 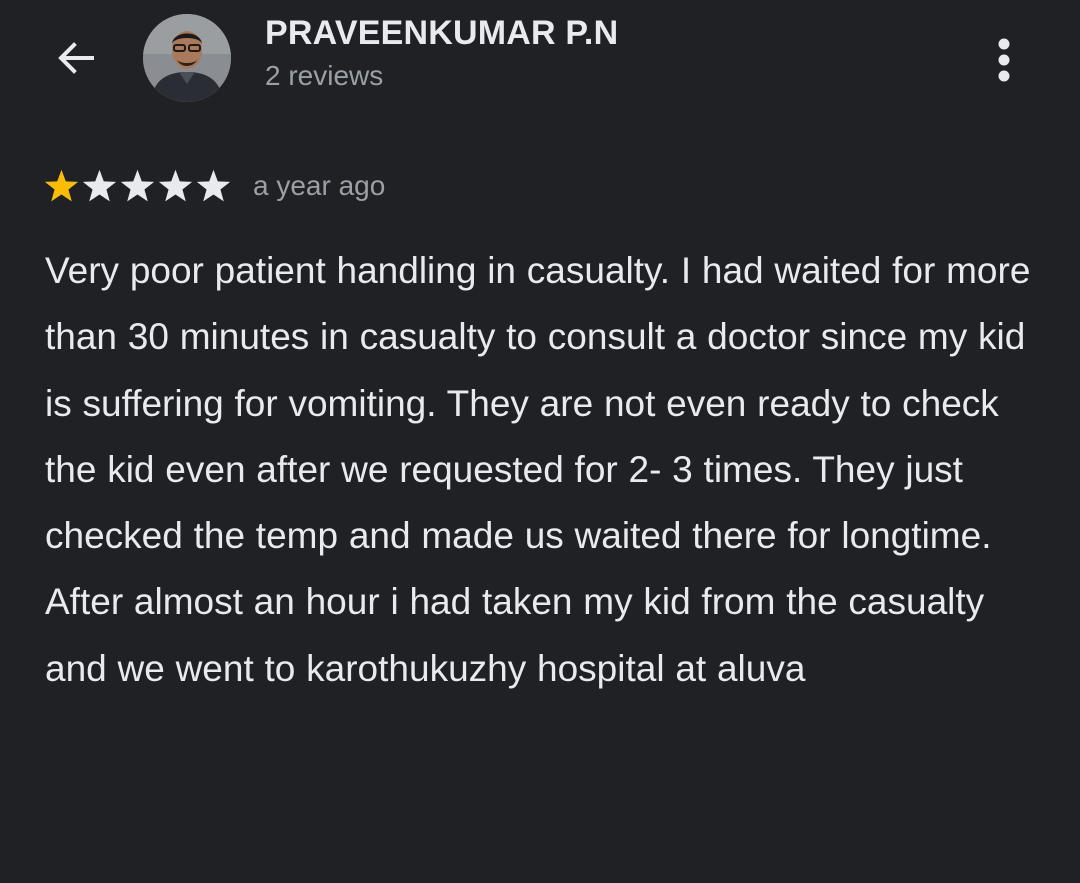 I want to click on avatar, so click(x=187, y=58).